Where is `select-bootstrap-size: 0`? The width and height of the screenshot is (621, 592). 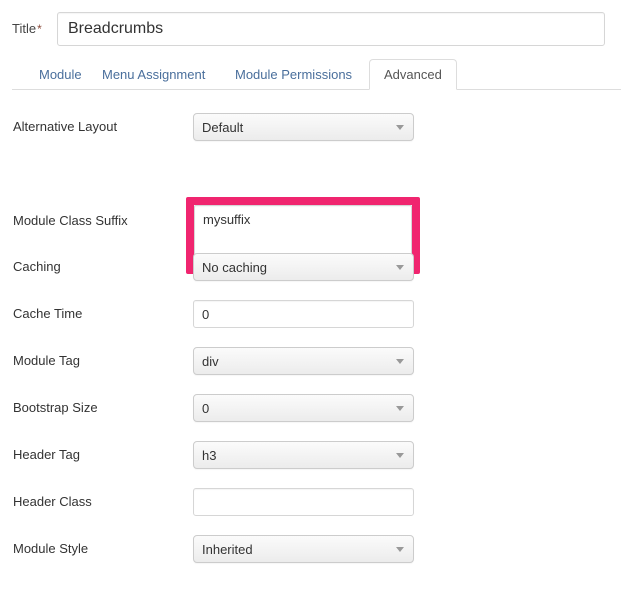
select-bootstrap-size: 0 is located at coordinates (303, 408).